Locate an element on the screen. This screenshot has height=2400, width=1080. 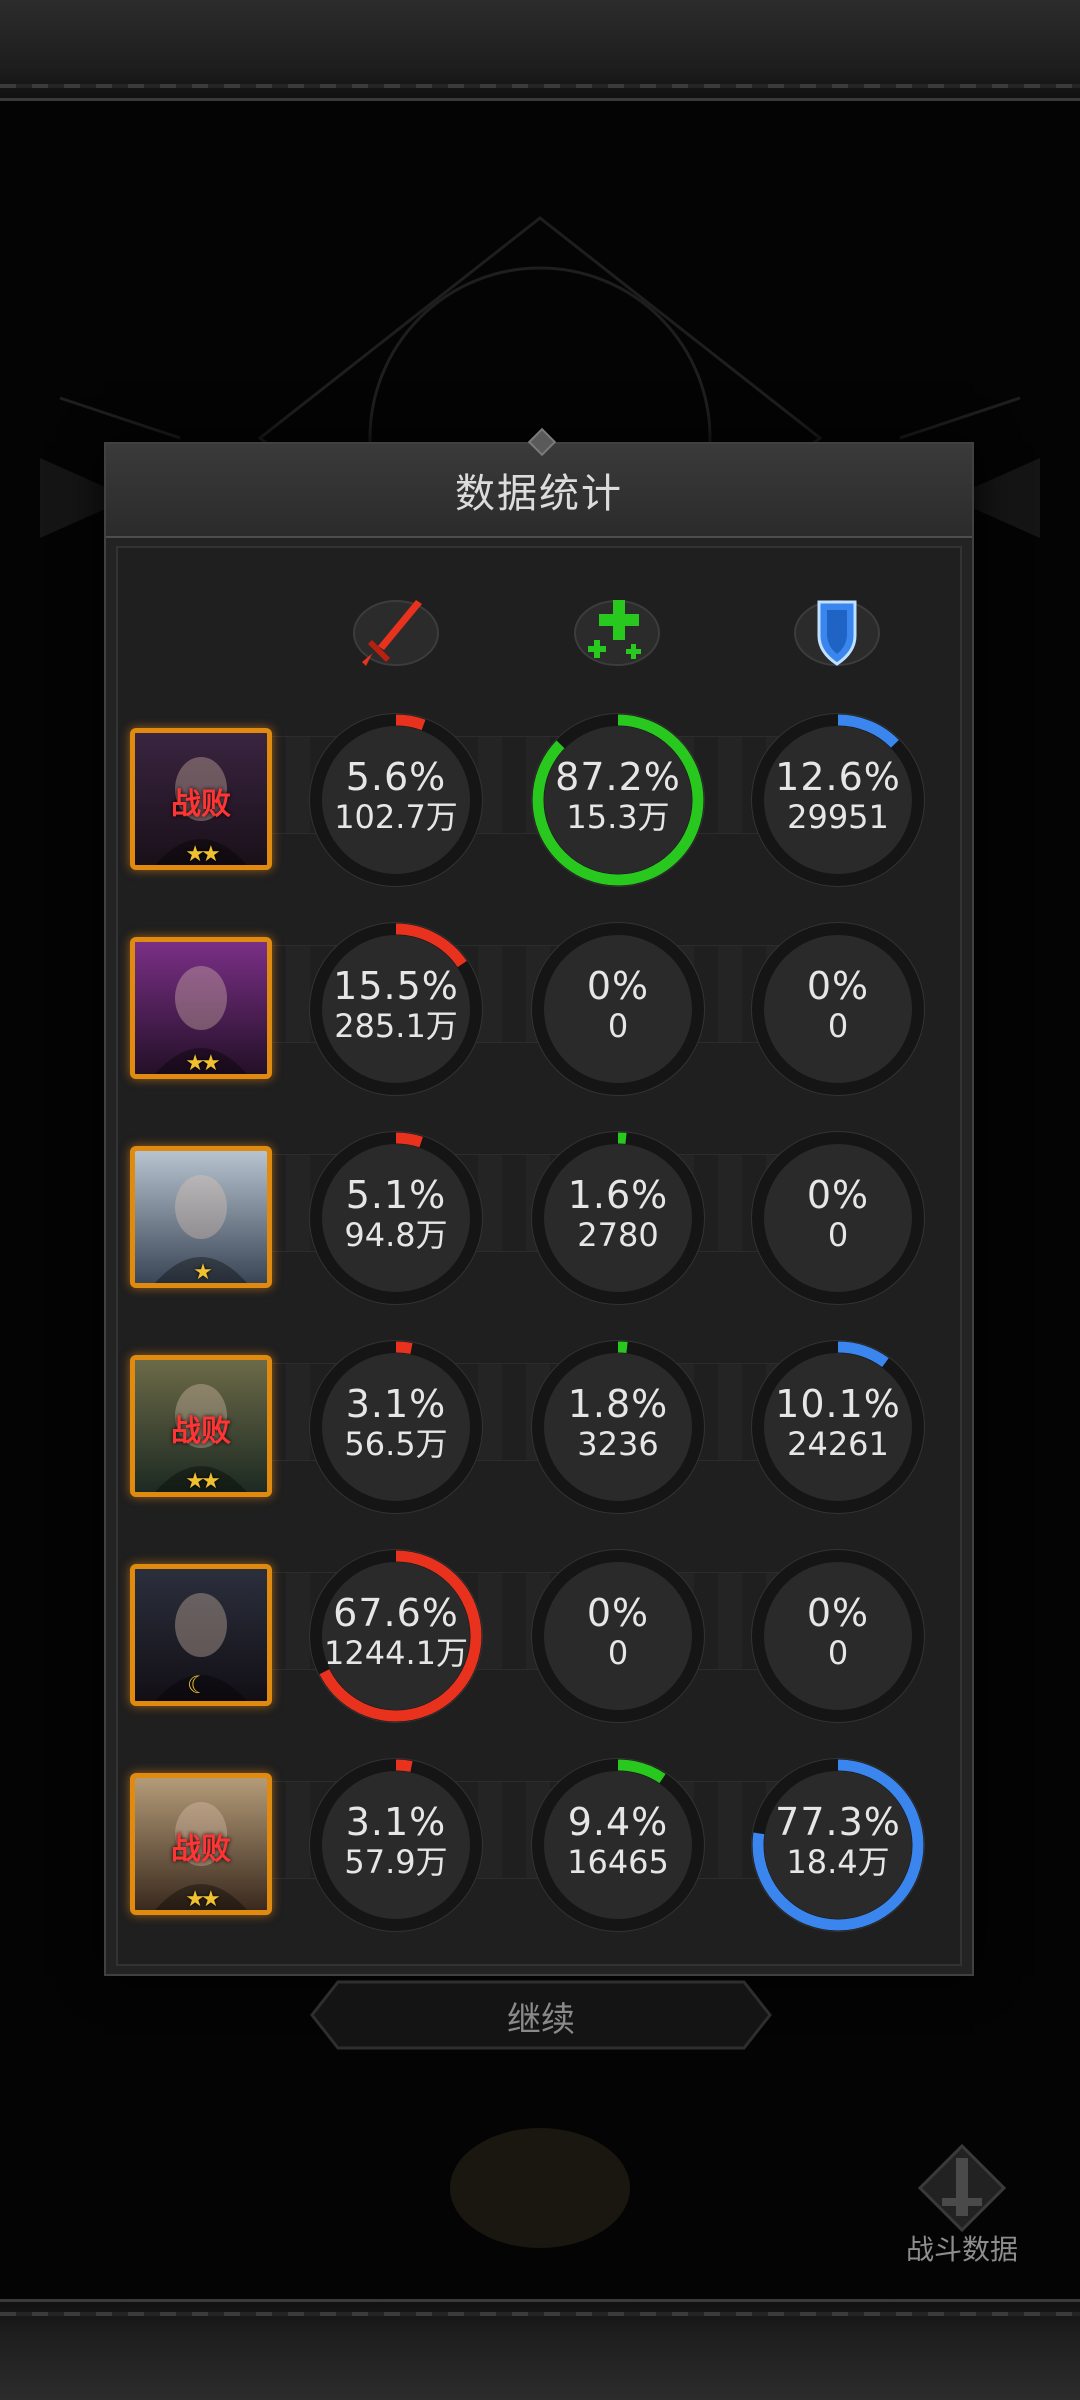
stat-value: 2780 is located at coordinates (618, 1235).